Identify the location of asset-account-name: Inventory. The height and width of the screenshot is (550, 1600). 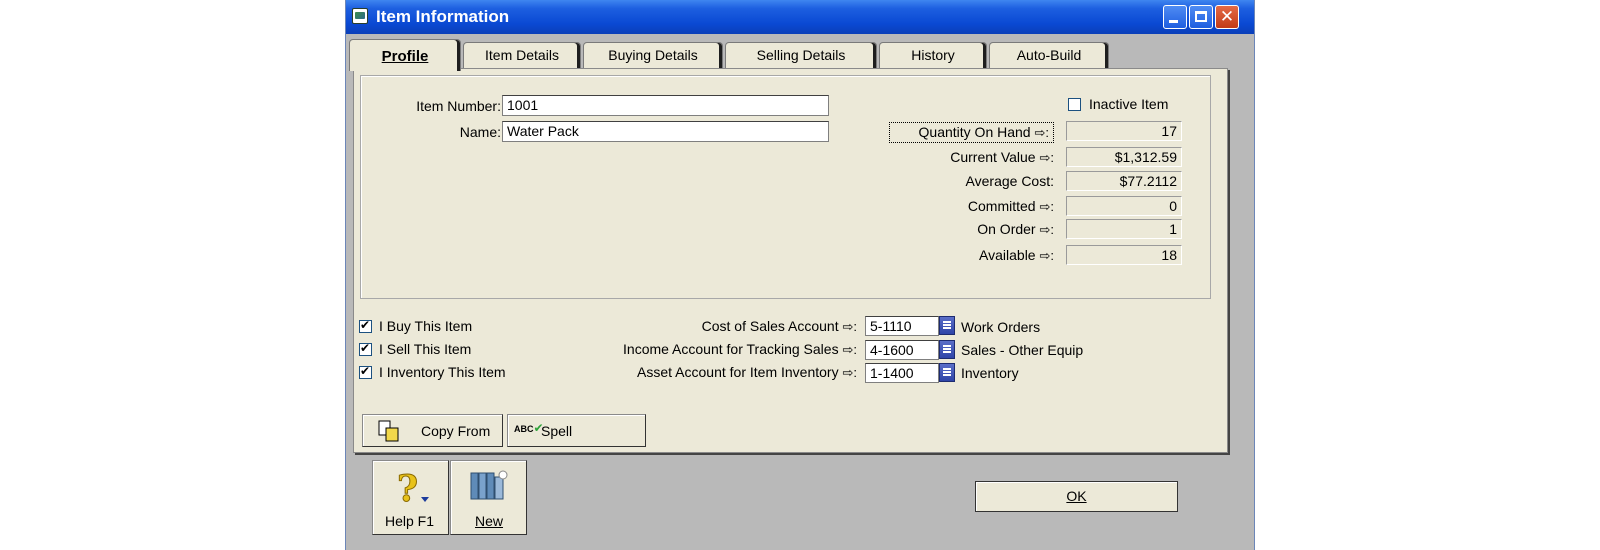
(990, 373).